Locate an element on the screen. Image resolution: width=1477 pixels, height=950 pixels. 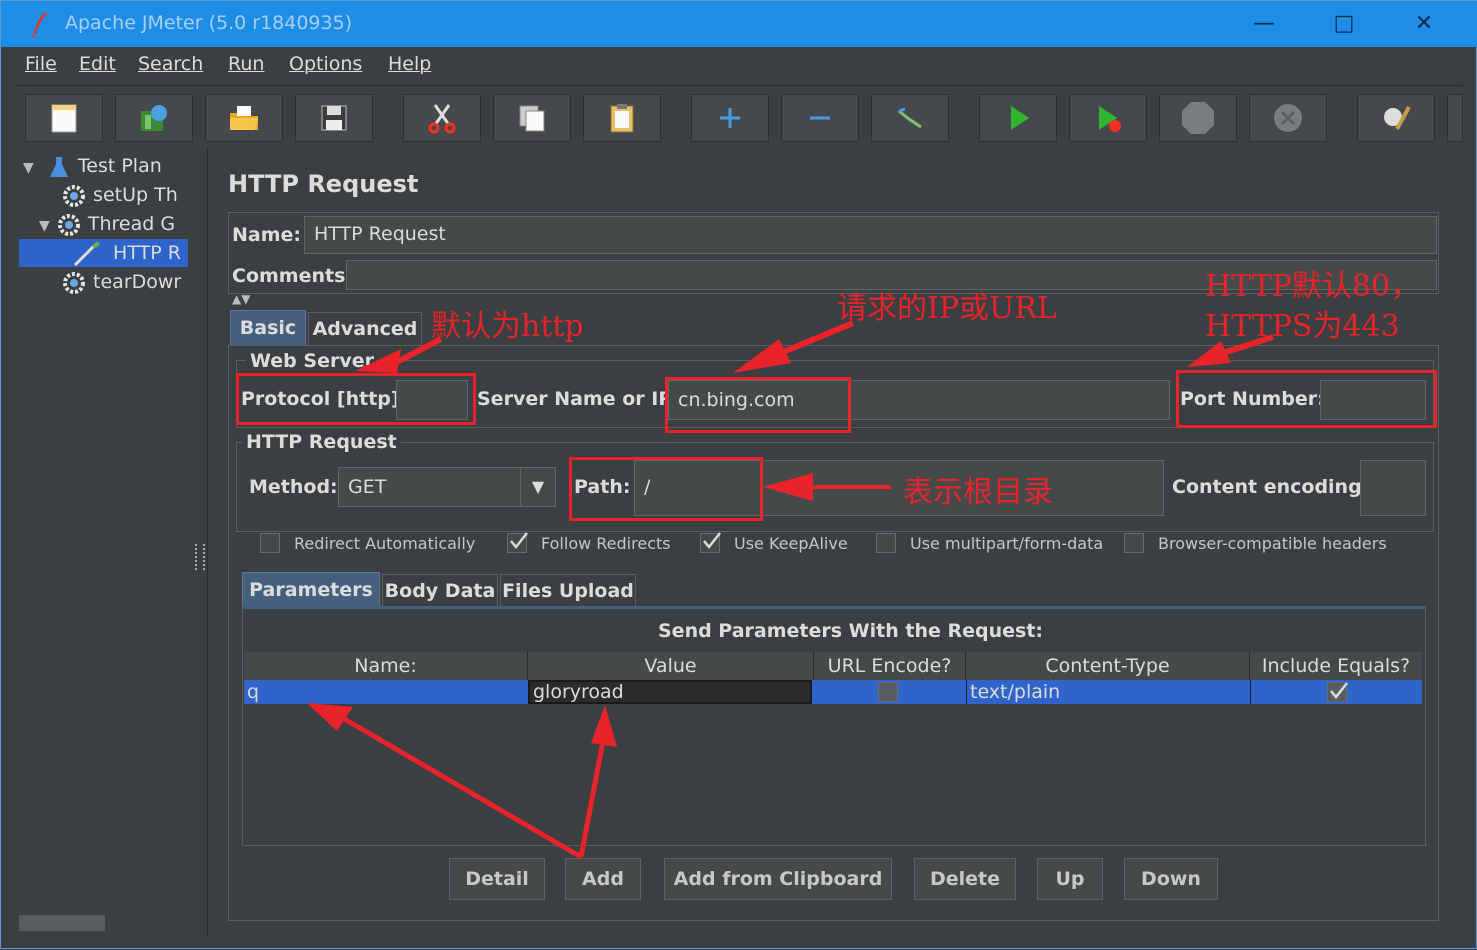
tab-files-upload: Files Upload is located at coordinates (568, 591).